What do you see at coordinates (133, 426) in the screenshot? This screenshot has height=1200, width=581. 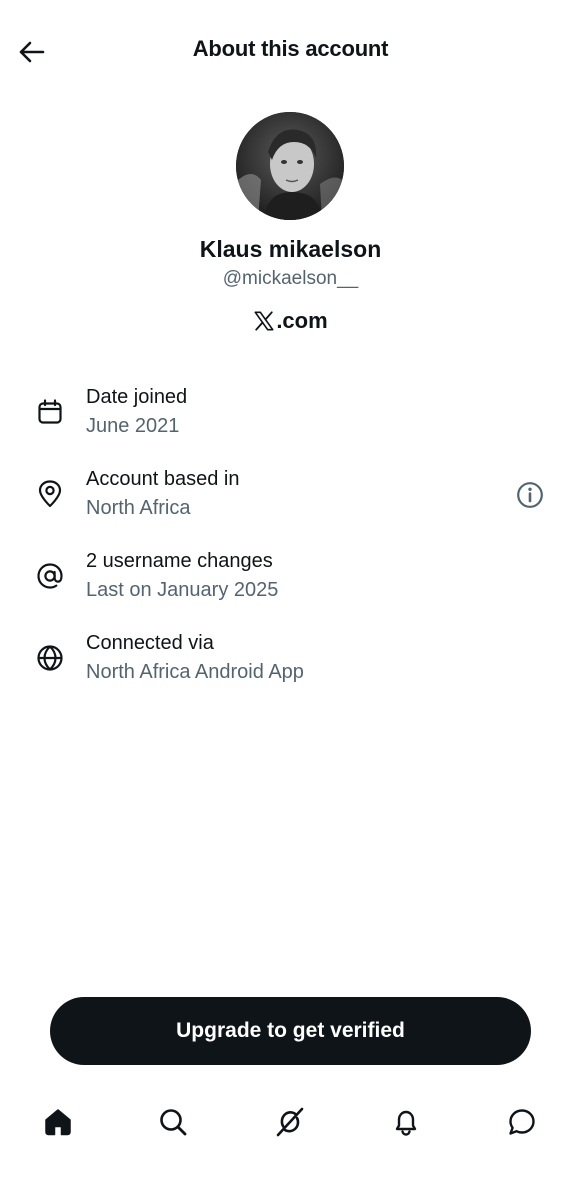 I see `date-joined-value: June 2021` at bounding box center [133, 426].